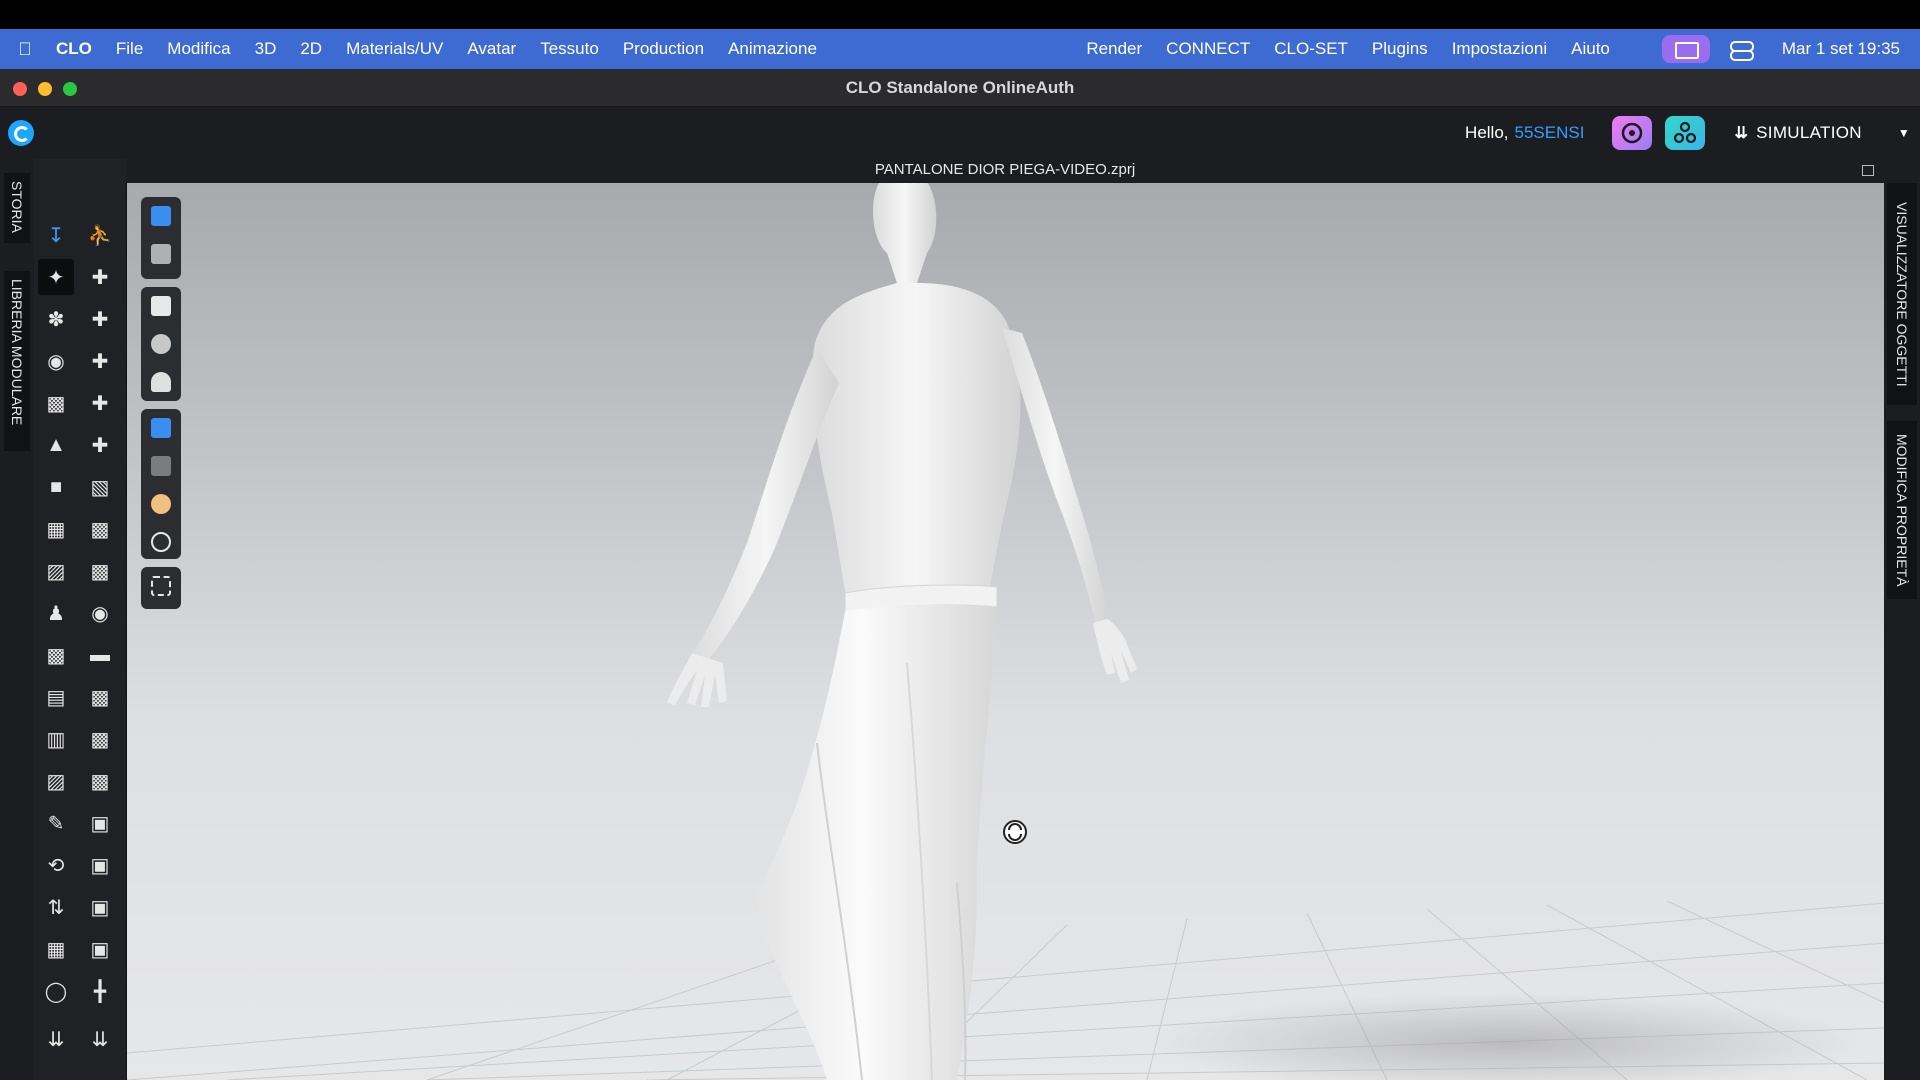 Image resolution: width=1920 pixels, height=1080 pixels. What do you see at coordinates (56, 487) in the screenshot?
I see `shirt-tool-icon: ■` at bounding box center [56, 487].